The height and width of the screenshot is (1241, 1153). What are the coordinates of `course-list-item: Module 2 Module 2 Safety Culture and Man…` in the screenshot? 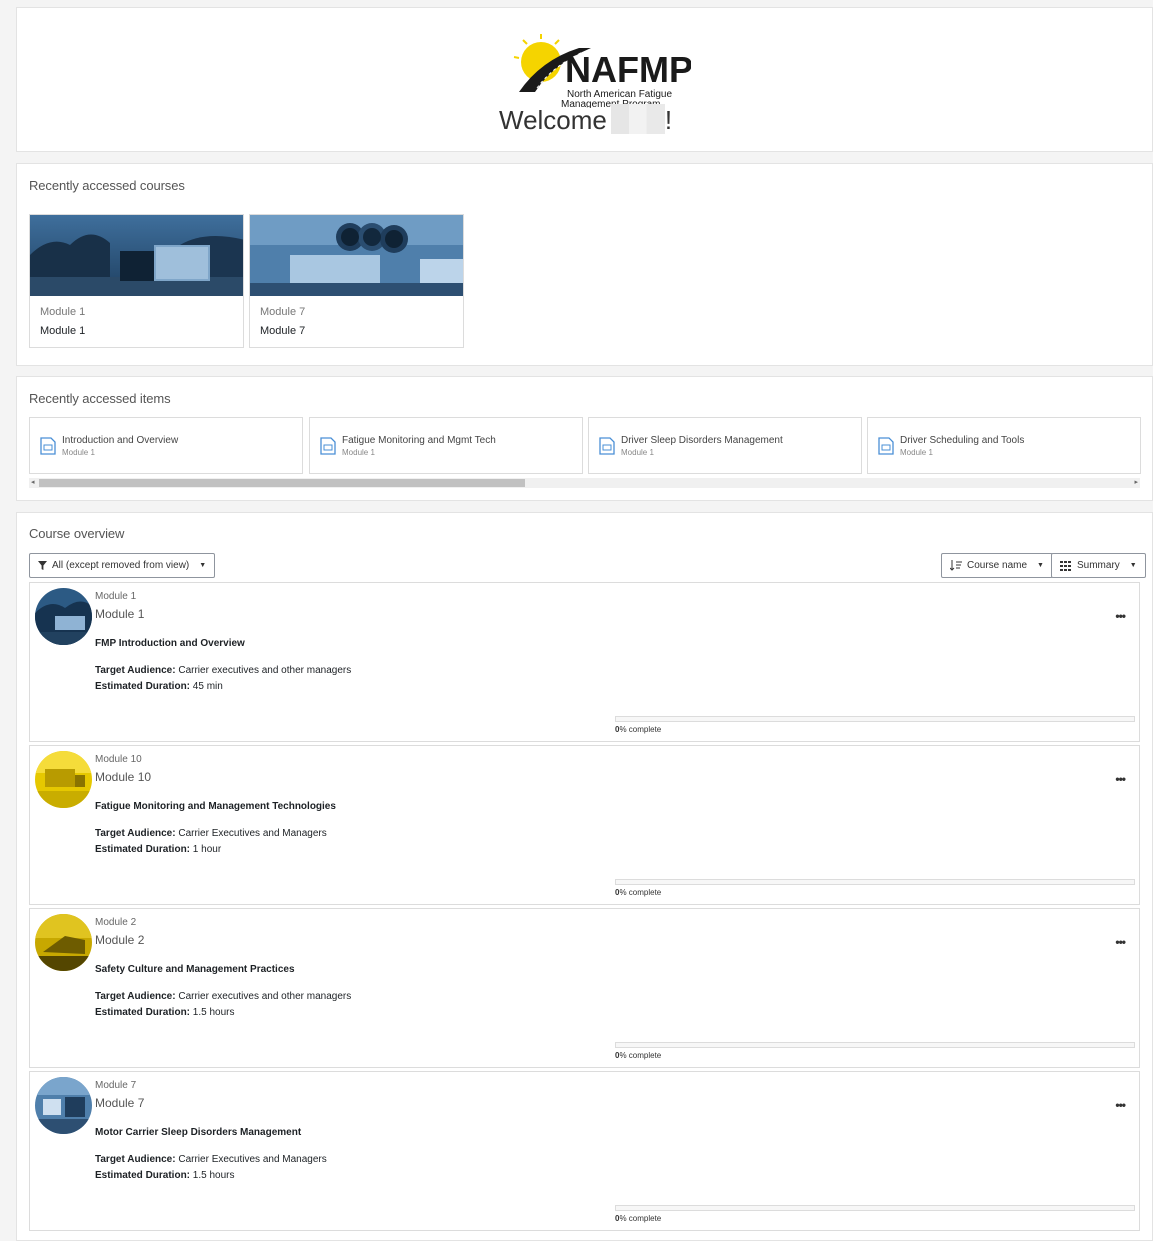 It's located at (584, 988).